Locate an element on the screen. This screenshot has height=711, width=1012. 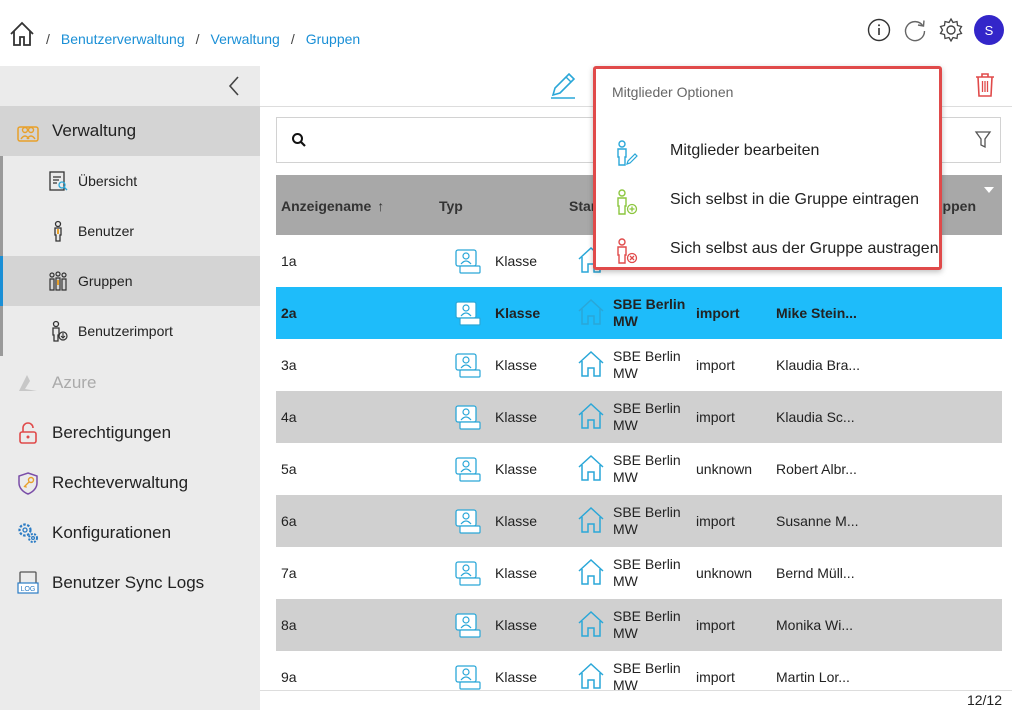
column-header-anzeigename: Anzeigename ↑ is located at coordinates (332, 206).